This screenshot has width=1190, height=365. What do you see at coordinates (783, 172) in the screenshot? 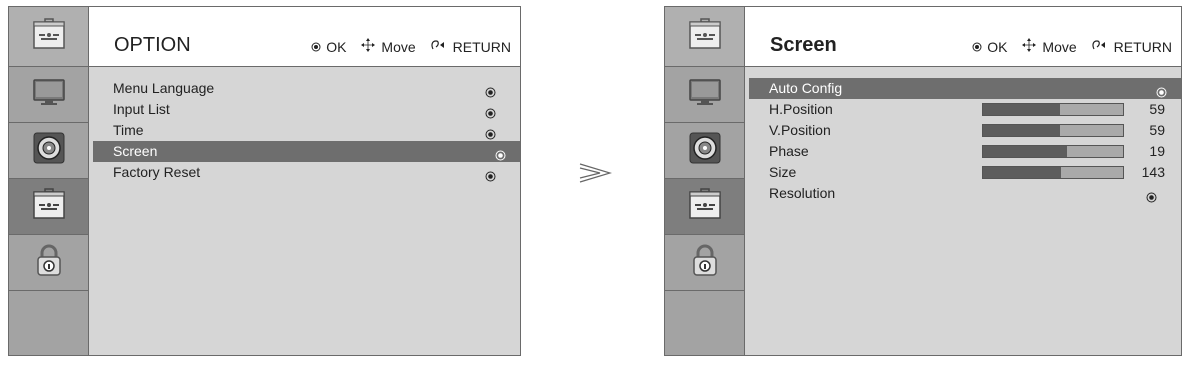
I see `menu-item-label: Size` at bounding box center [783, 172].